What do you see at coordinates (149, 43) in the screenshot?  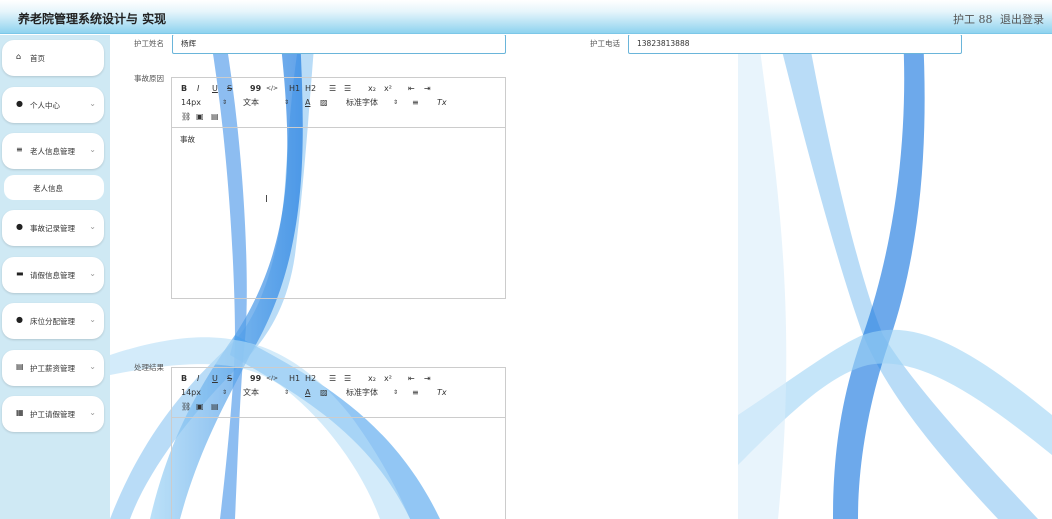 I see `nurse-name-label: 护工姓名` at bounding box center [149, 43].